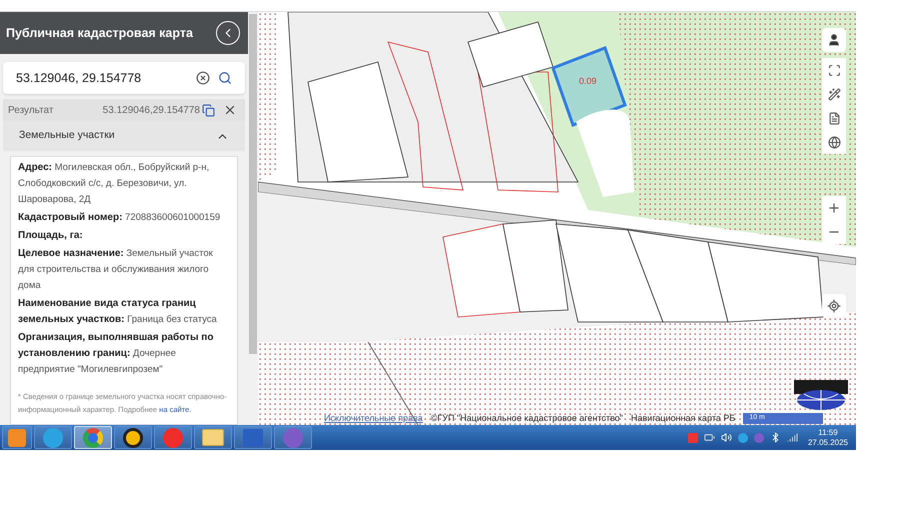 The image size is (900, 528). Describe the element at coordinates (124, 136) in the screenshot. I see `section-header: Земельные участки` at that location.